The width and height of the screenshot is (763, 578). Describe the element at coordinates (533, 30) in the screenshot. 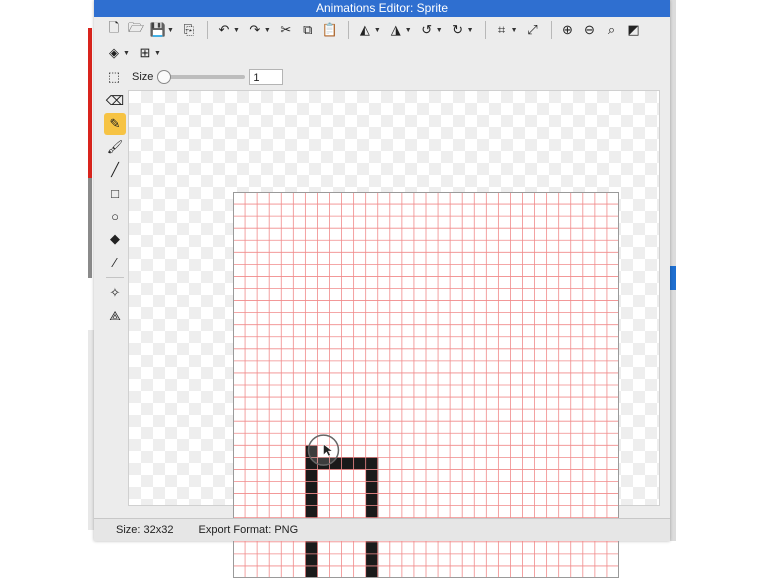

I see `resize-icon: ⤢` at that location.